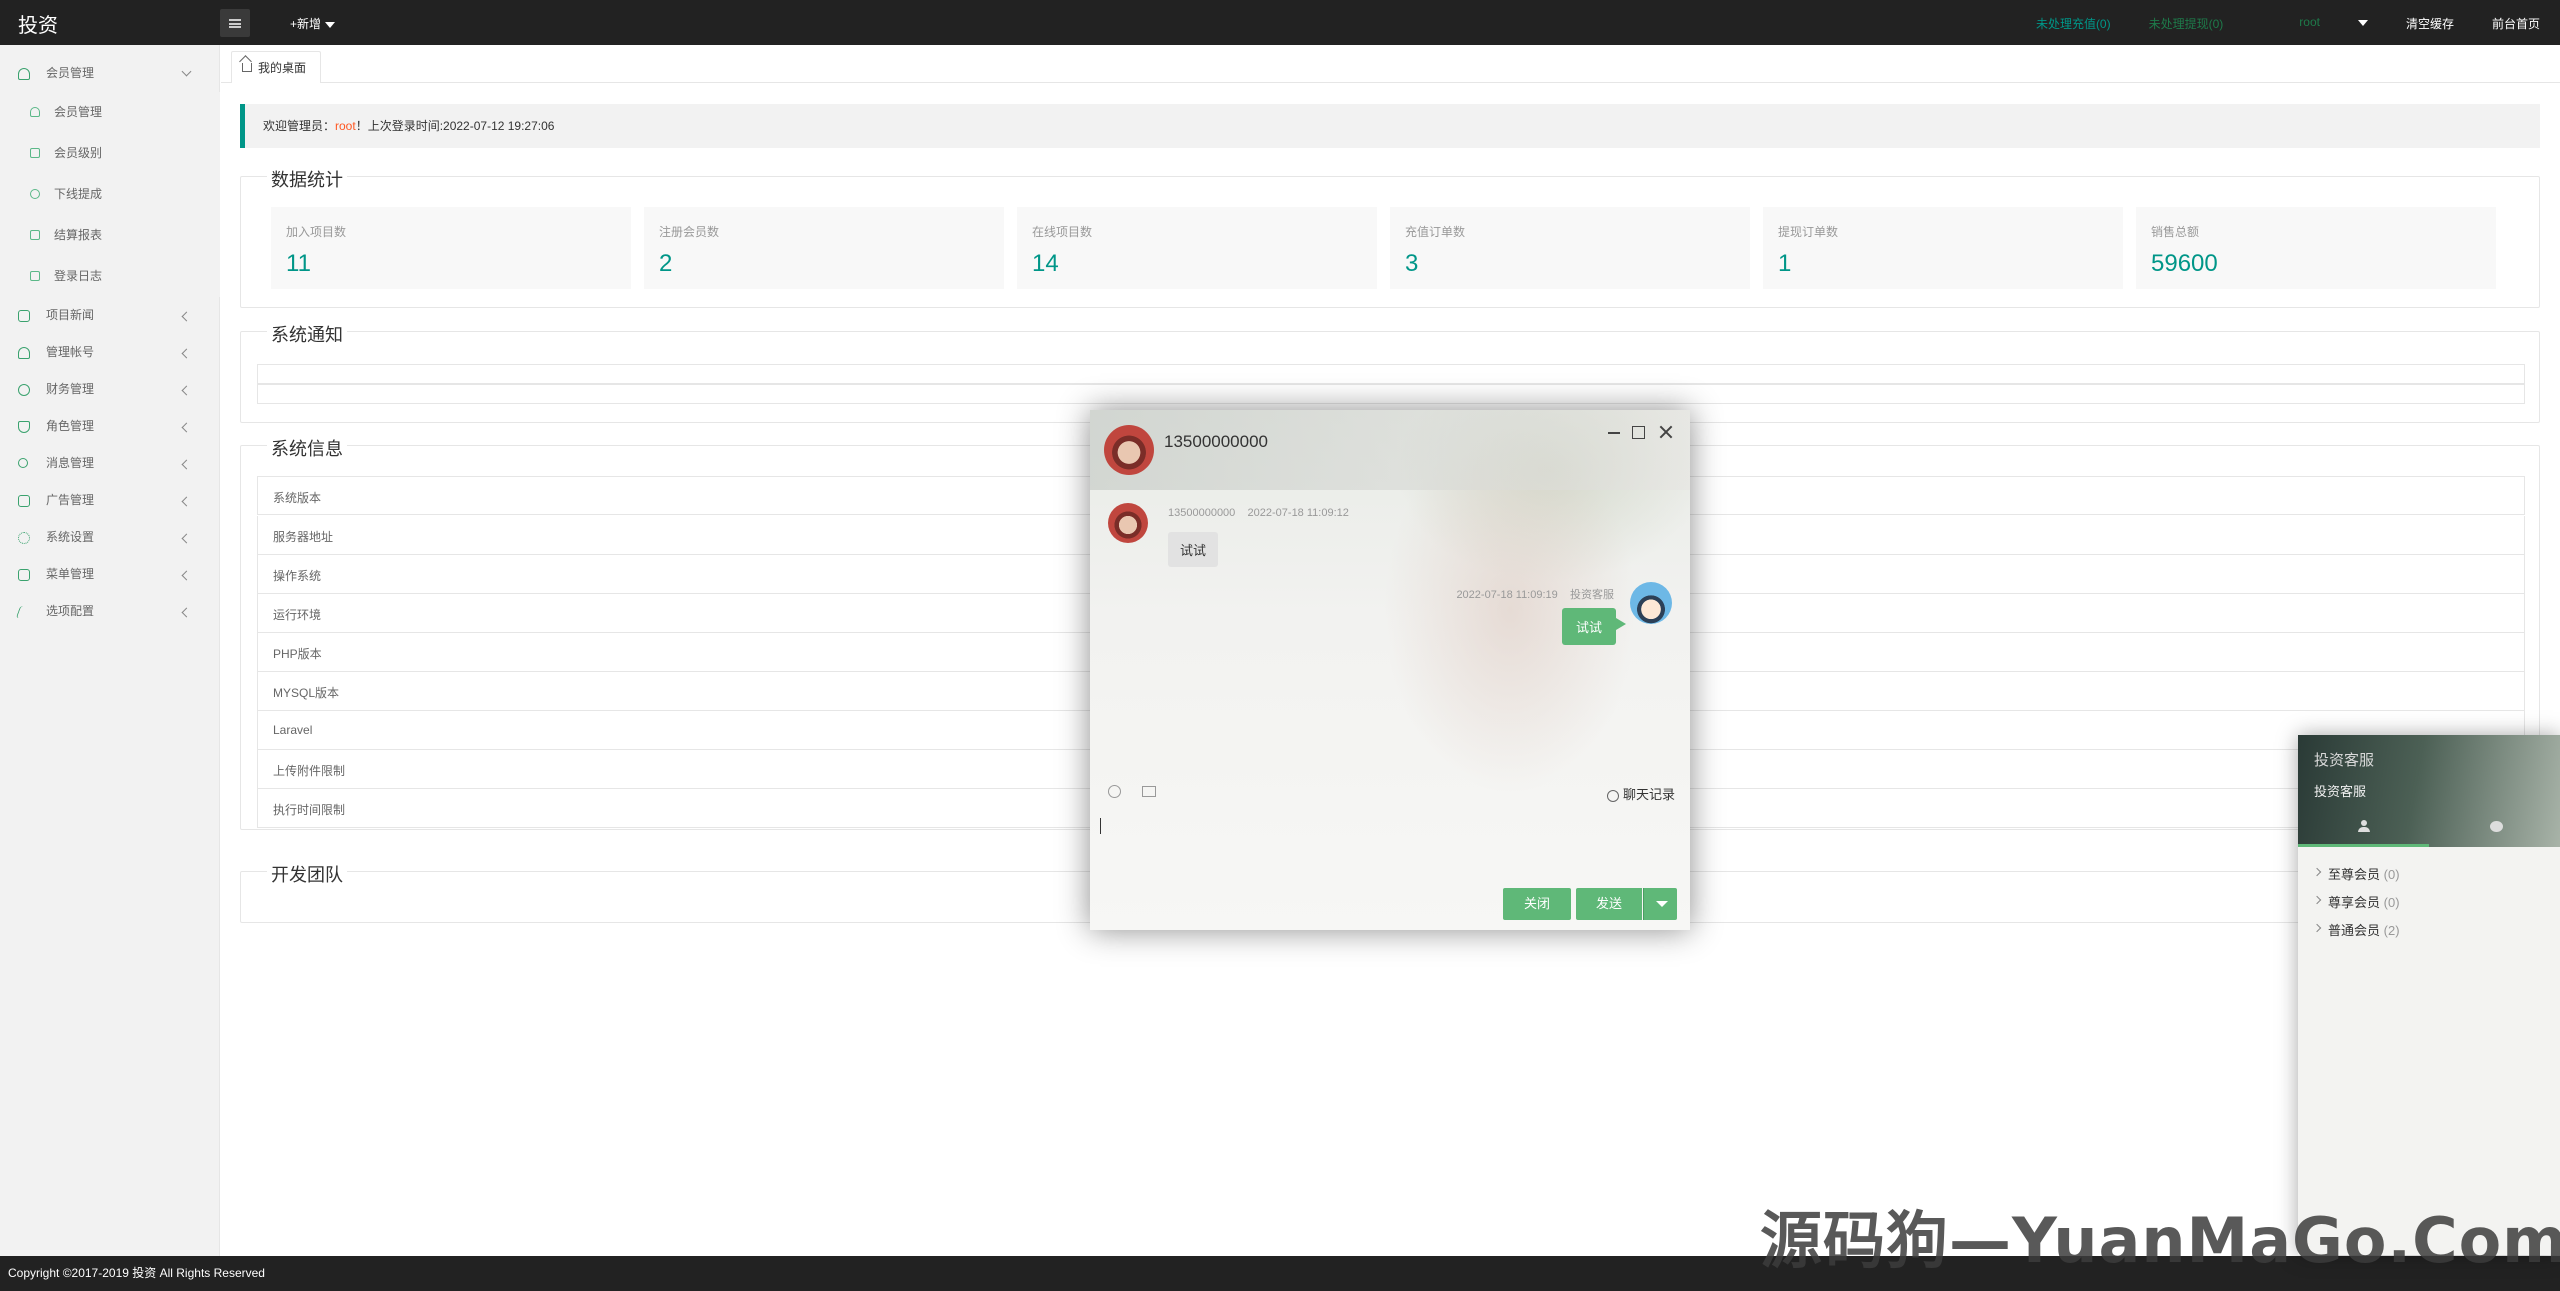  What do you see at coordinates (297, 654) in the screenshot?
I see `sysinfo-label: PHP版本` at bounding box center [297, 654].